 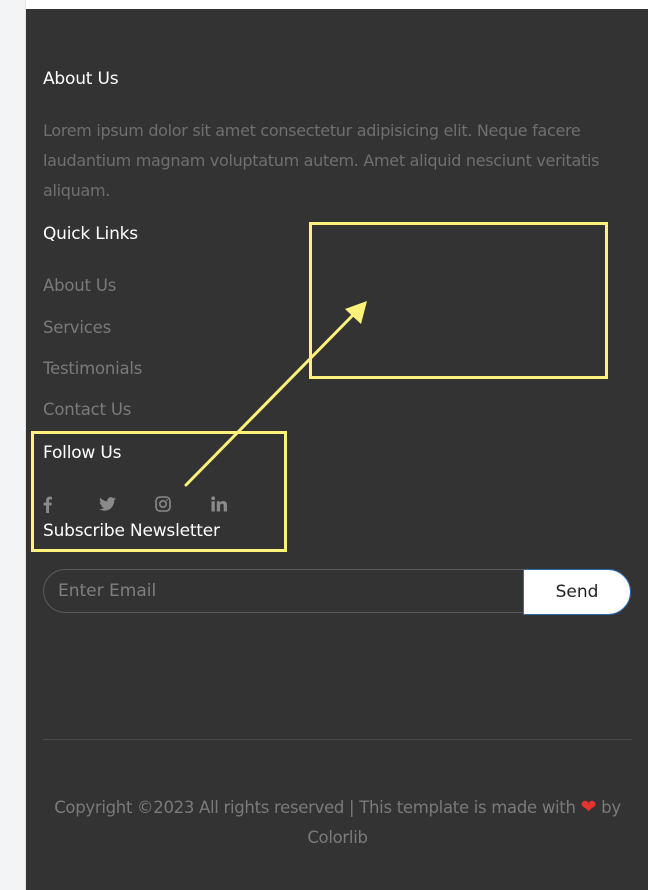 I want to click on newsletter-heading: Subscribe Newsletter, so click(x=131, y=531).